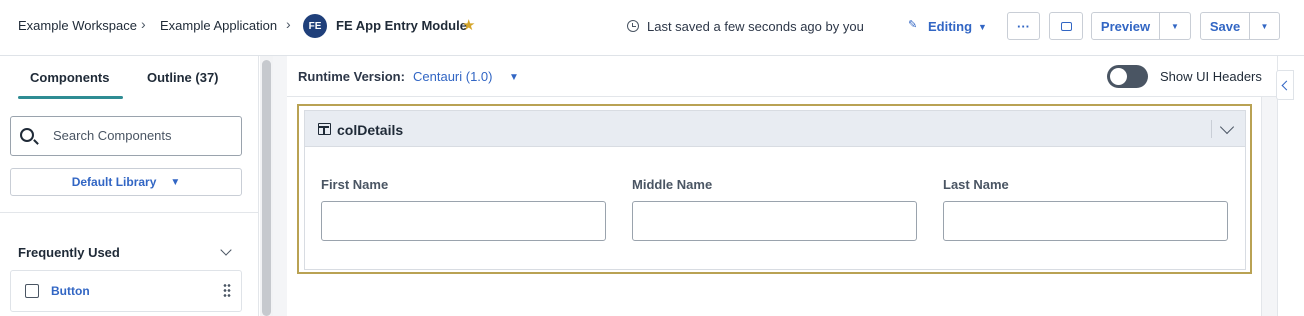 The width and height of the screenshot is (1304, 316). Describe the element at coordinates (1023, 26) in the screenshot. I see `more-options-button: ···` at that location.